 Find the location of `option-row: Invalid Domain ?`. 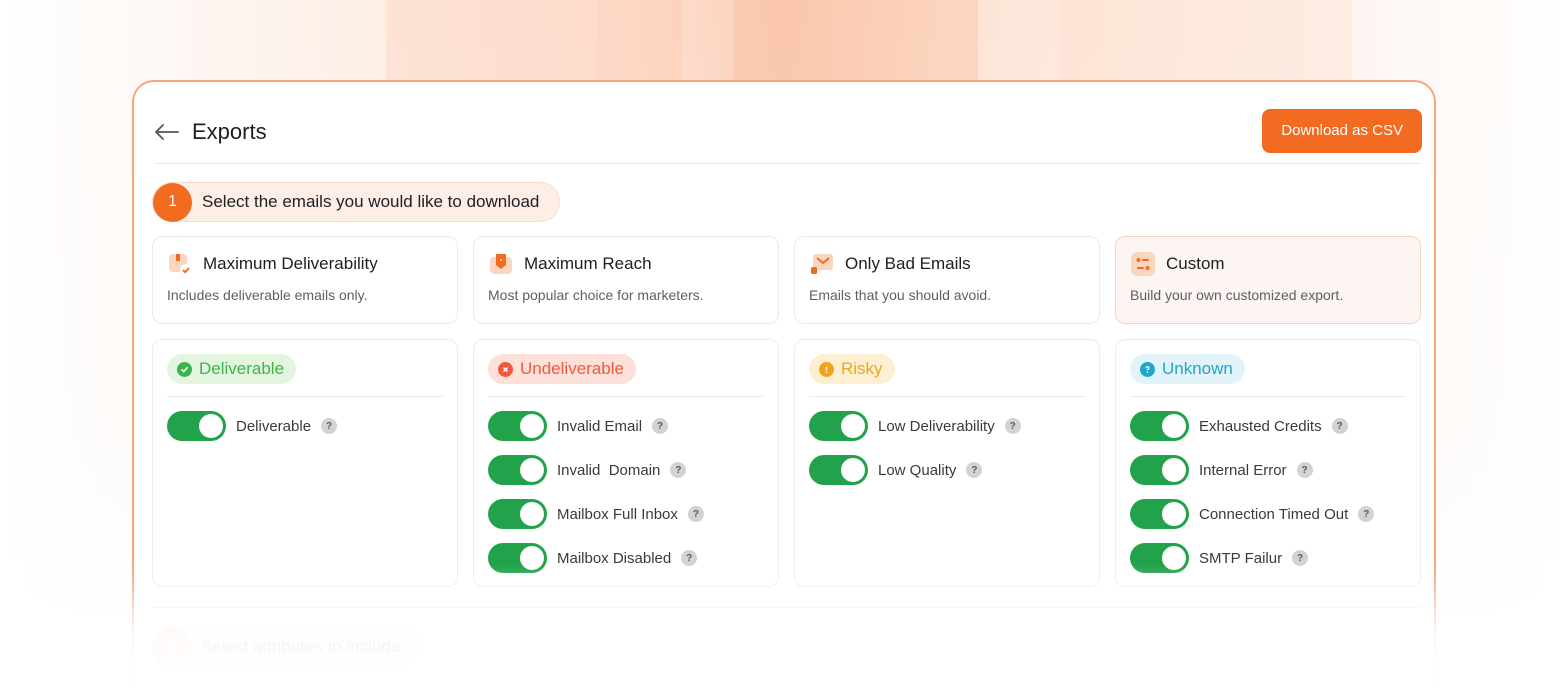

option-row: Invalid Domain ? is located at coordinates (626, 470).